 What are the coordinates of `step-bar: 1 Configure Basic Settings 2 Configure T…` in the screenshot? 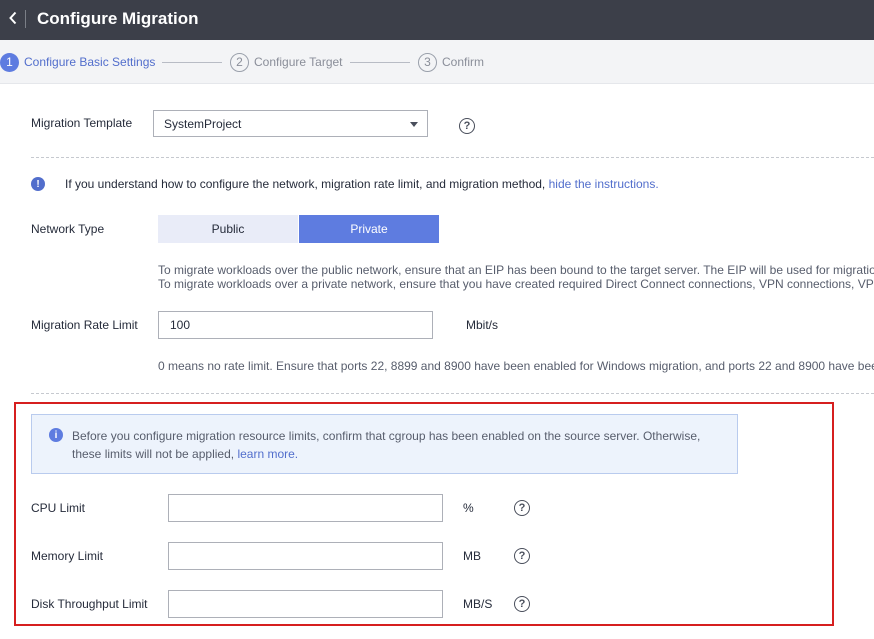 It's located at (437, 62).